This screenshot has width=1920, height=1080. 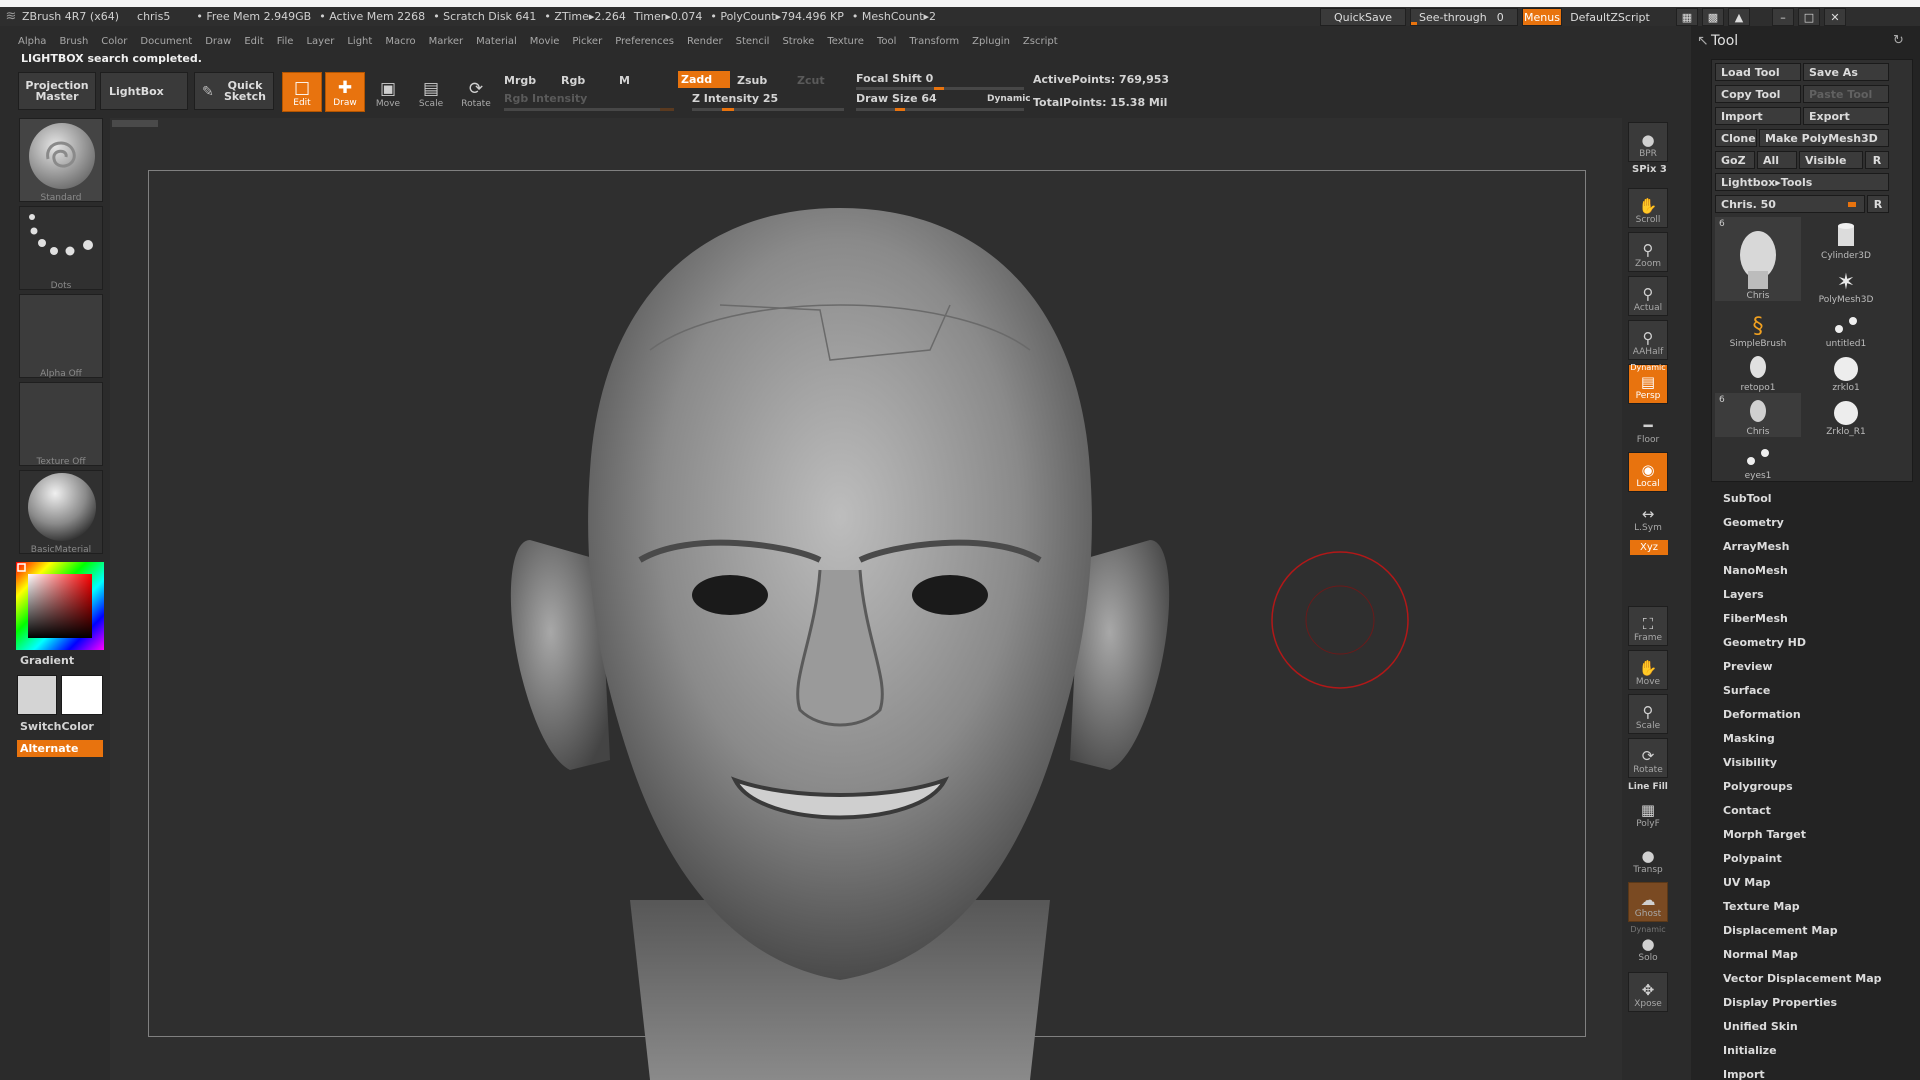 What do you see at coordinates (1818, 690) in the screenshot?
I see `section-surface: Surface` at bounding box center [1818, 690].